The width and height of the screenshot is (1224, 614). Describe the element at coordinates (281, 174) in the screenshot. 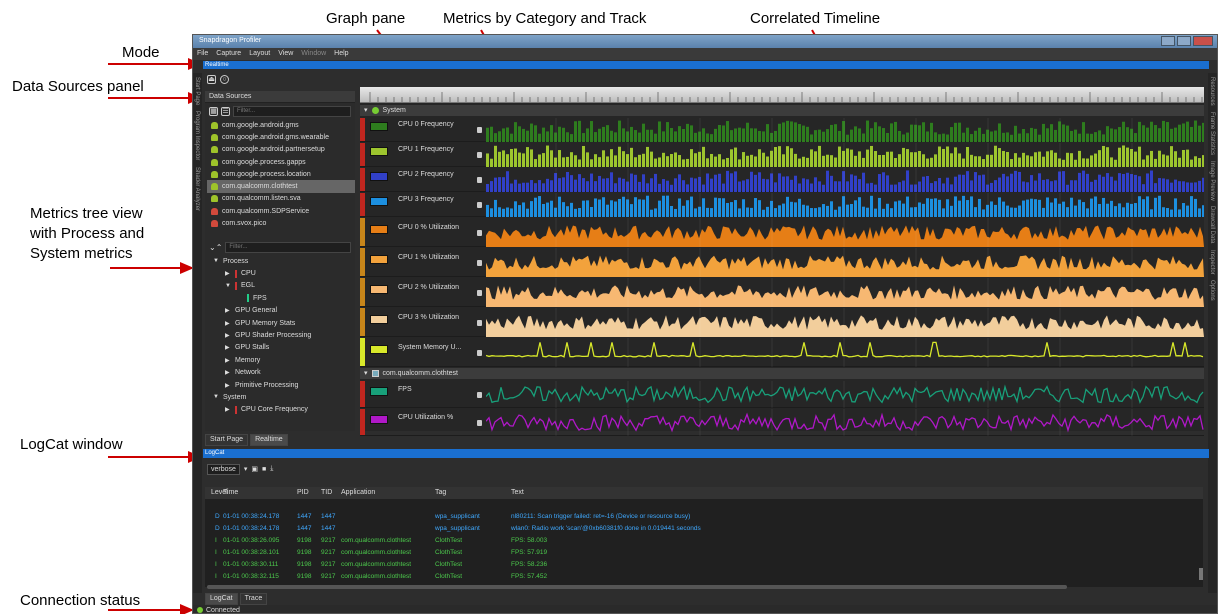

I see `data-source-item: com.google.process.location` at that location.